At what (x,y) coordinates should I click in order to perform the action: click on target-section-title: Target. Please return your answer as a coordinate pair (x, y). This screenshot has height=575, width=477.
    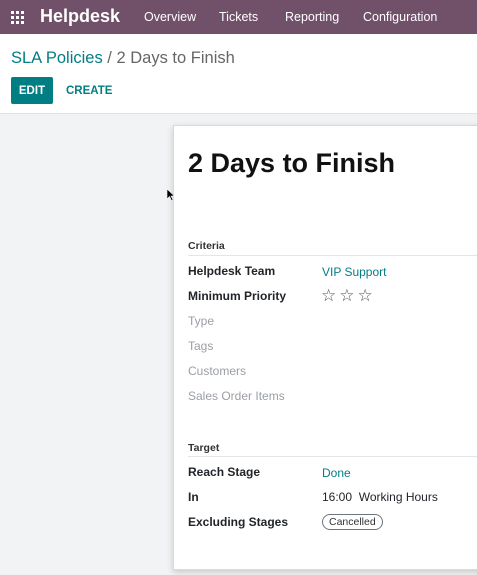
    Looking at the image, I should click on (204, 448).